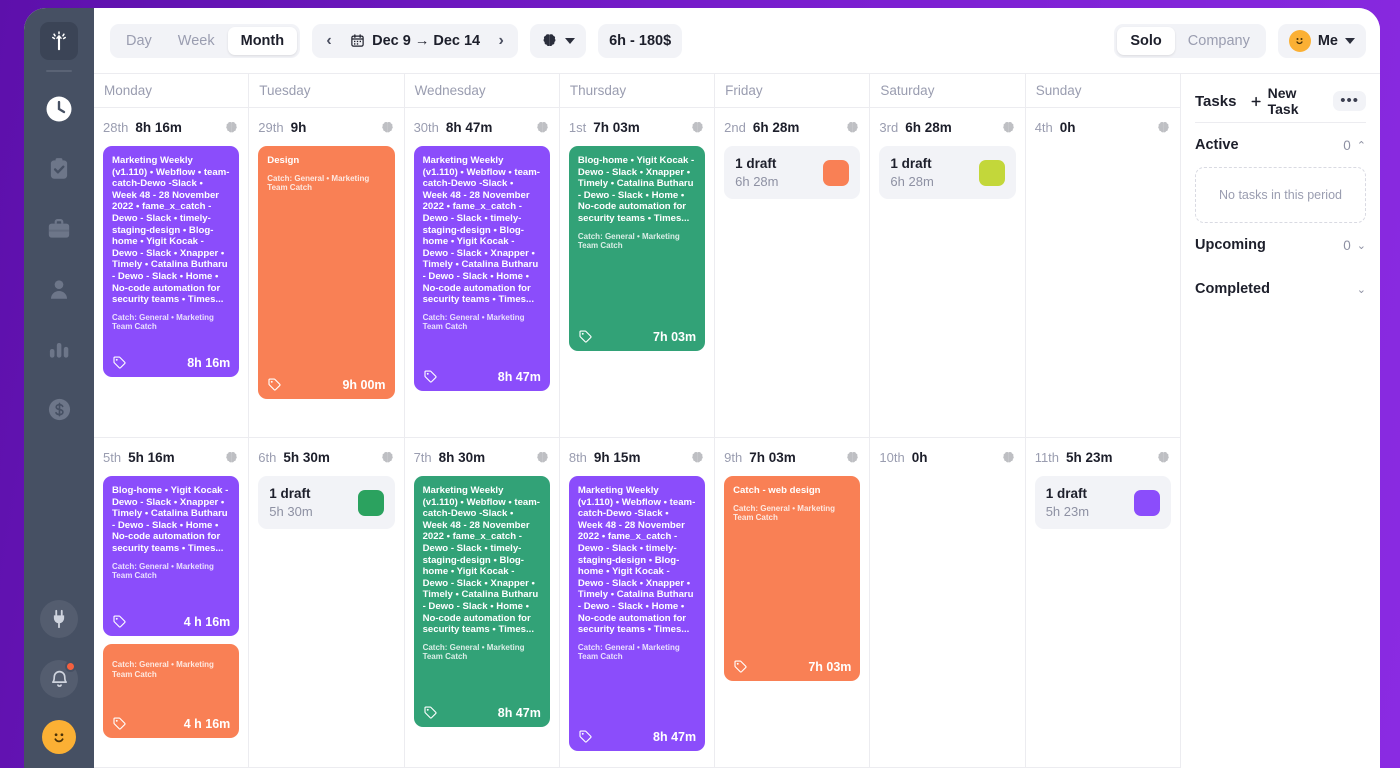  I want to click on ai-memory-dropdown, so click(558, 40).